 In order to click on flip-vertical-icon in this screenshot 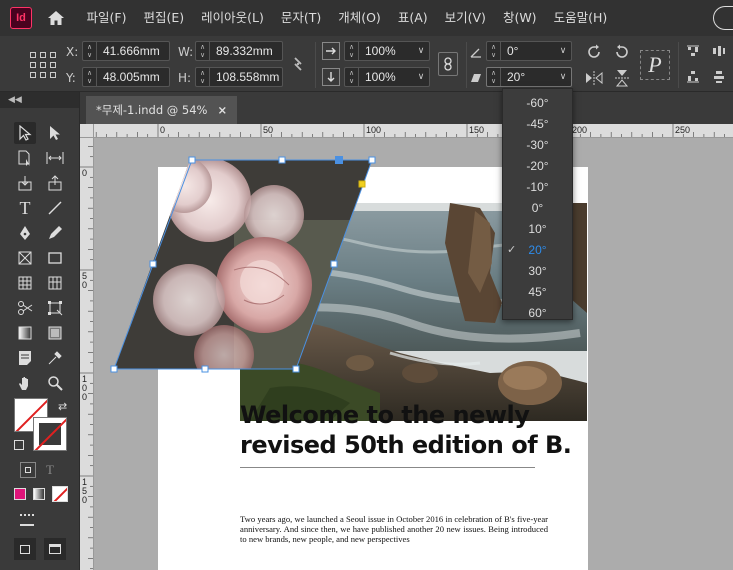, I will do `click(622, 78)`.